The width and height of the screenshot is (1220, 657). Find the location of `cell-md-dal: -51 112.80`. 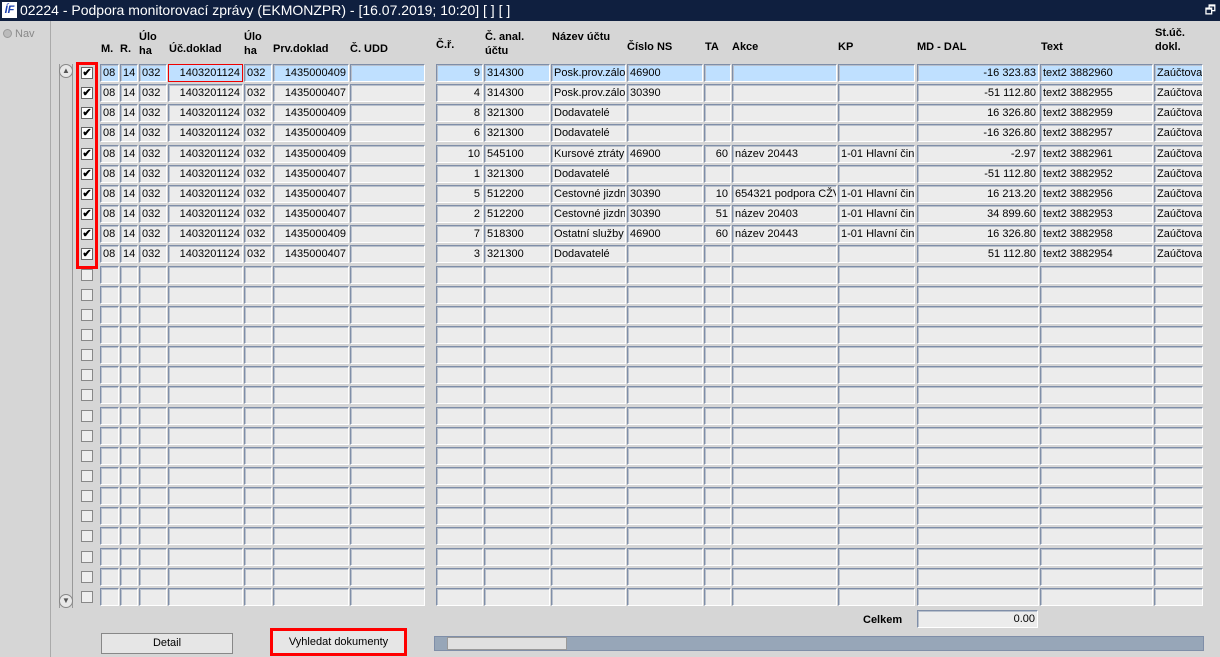

cell-md-dal: -51 112.80 is located at coordinates (978, 93).